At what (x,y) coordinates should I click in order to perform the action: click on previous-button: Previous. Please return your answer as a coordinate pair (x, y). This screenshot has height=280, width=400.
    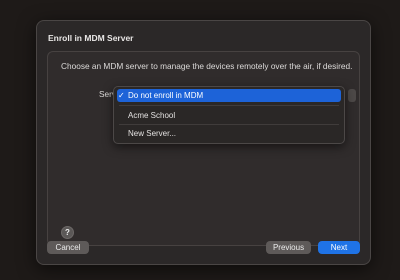
    Looking at the image, I should click on (288, 247).